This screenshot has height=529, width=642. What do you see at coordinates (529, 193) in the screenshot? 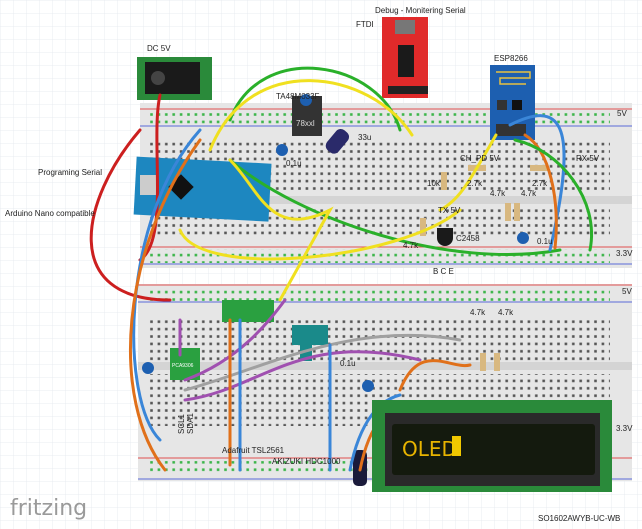
I see `label-r47k-b: 4.7k` at bounding box center [529, 193].